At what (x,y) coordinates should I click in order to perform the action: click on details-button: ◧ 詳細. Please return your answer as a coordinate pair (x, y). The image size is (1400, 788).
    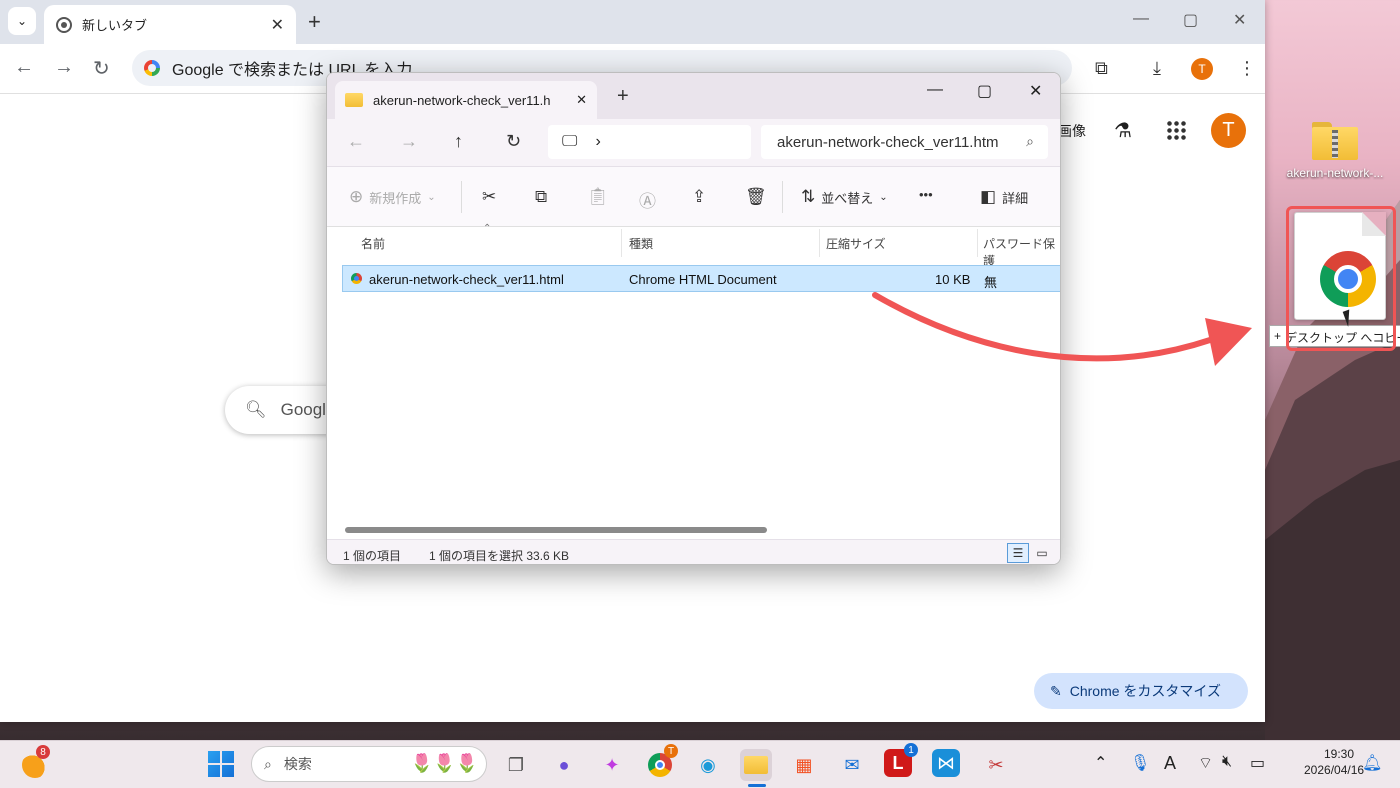
    Looking at the image, I should click on (1004, 197).